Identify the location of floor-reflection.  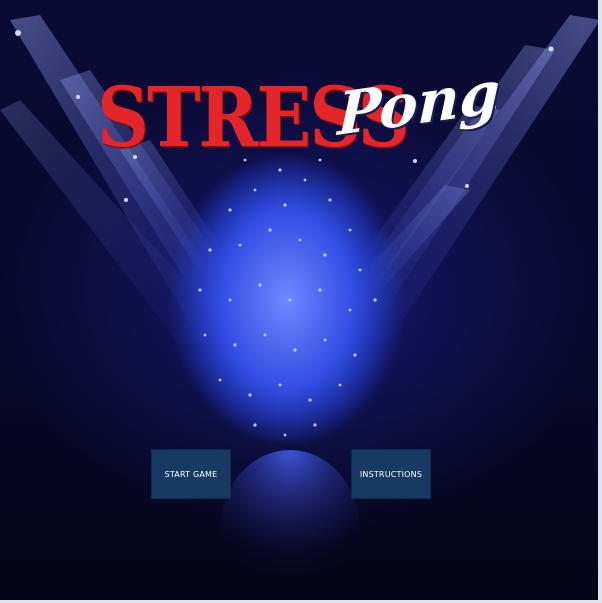
(290, 526).